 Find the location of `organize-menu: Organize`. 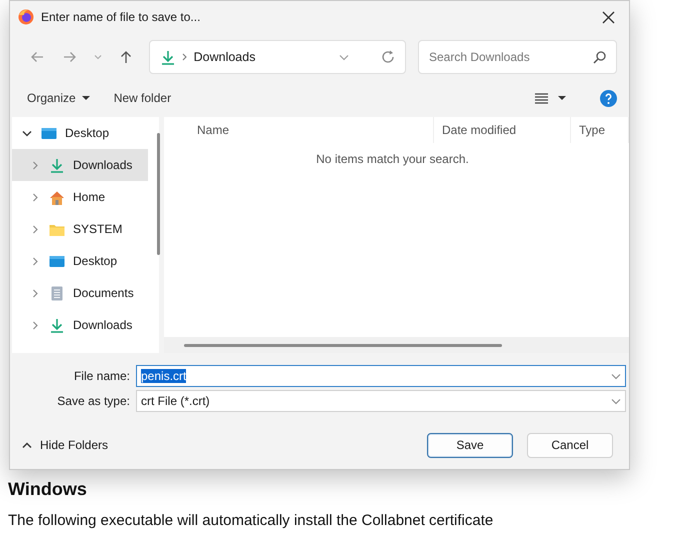

organize-menu: Organize is located at coordinates (58, 98).